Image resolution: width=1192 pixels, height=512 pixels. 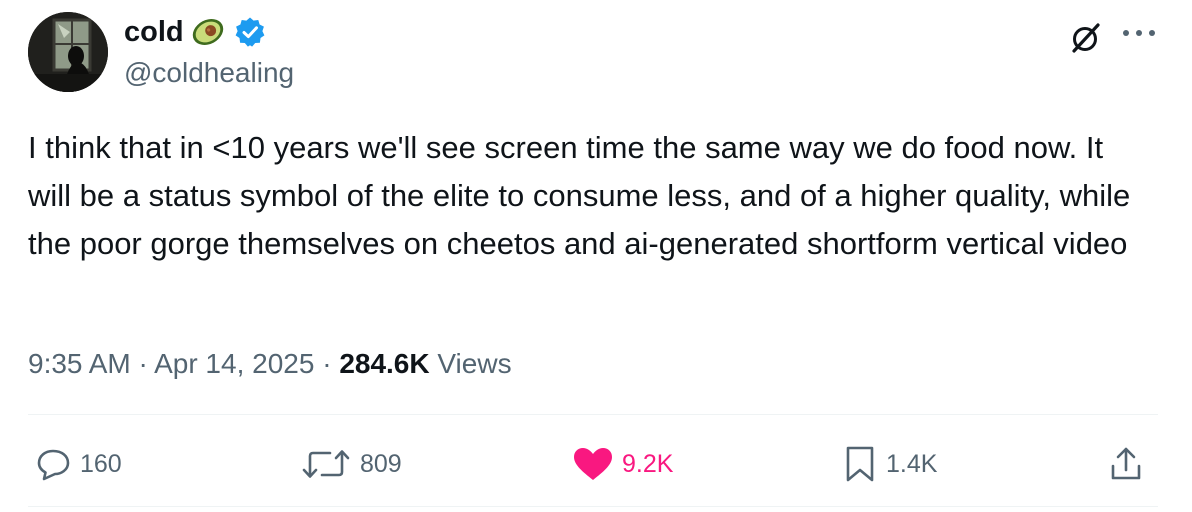 I want to click on repost-count: 809, so click(x=381, y=463).